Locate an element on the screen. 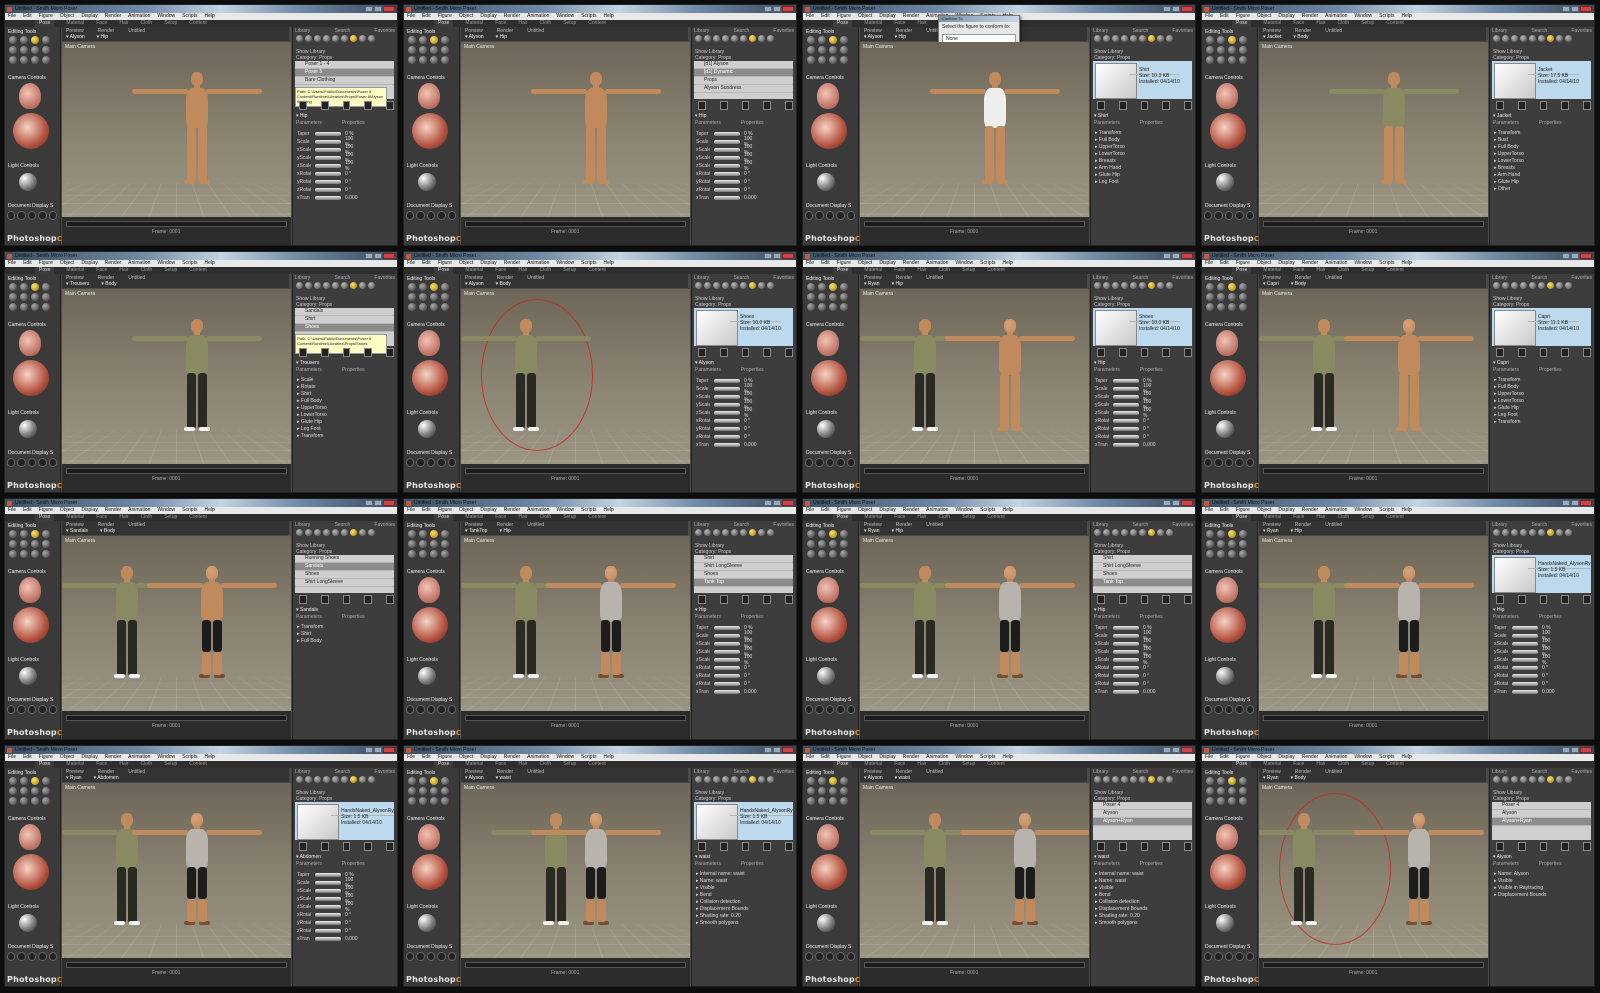 The width and height of the screenshot is (1600, 993). menu-render: Render is located at coordinates (1310, 16).